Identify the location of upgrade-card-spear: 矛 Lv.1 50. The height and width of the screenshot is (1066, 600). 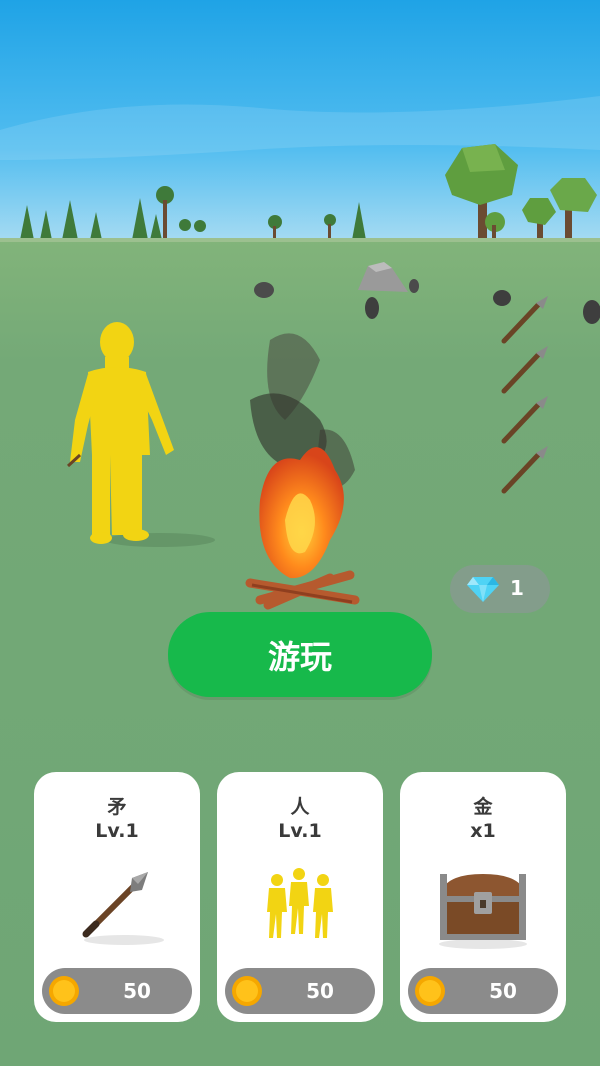
(117, 897).